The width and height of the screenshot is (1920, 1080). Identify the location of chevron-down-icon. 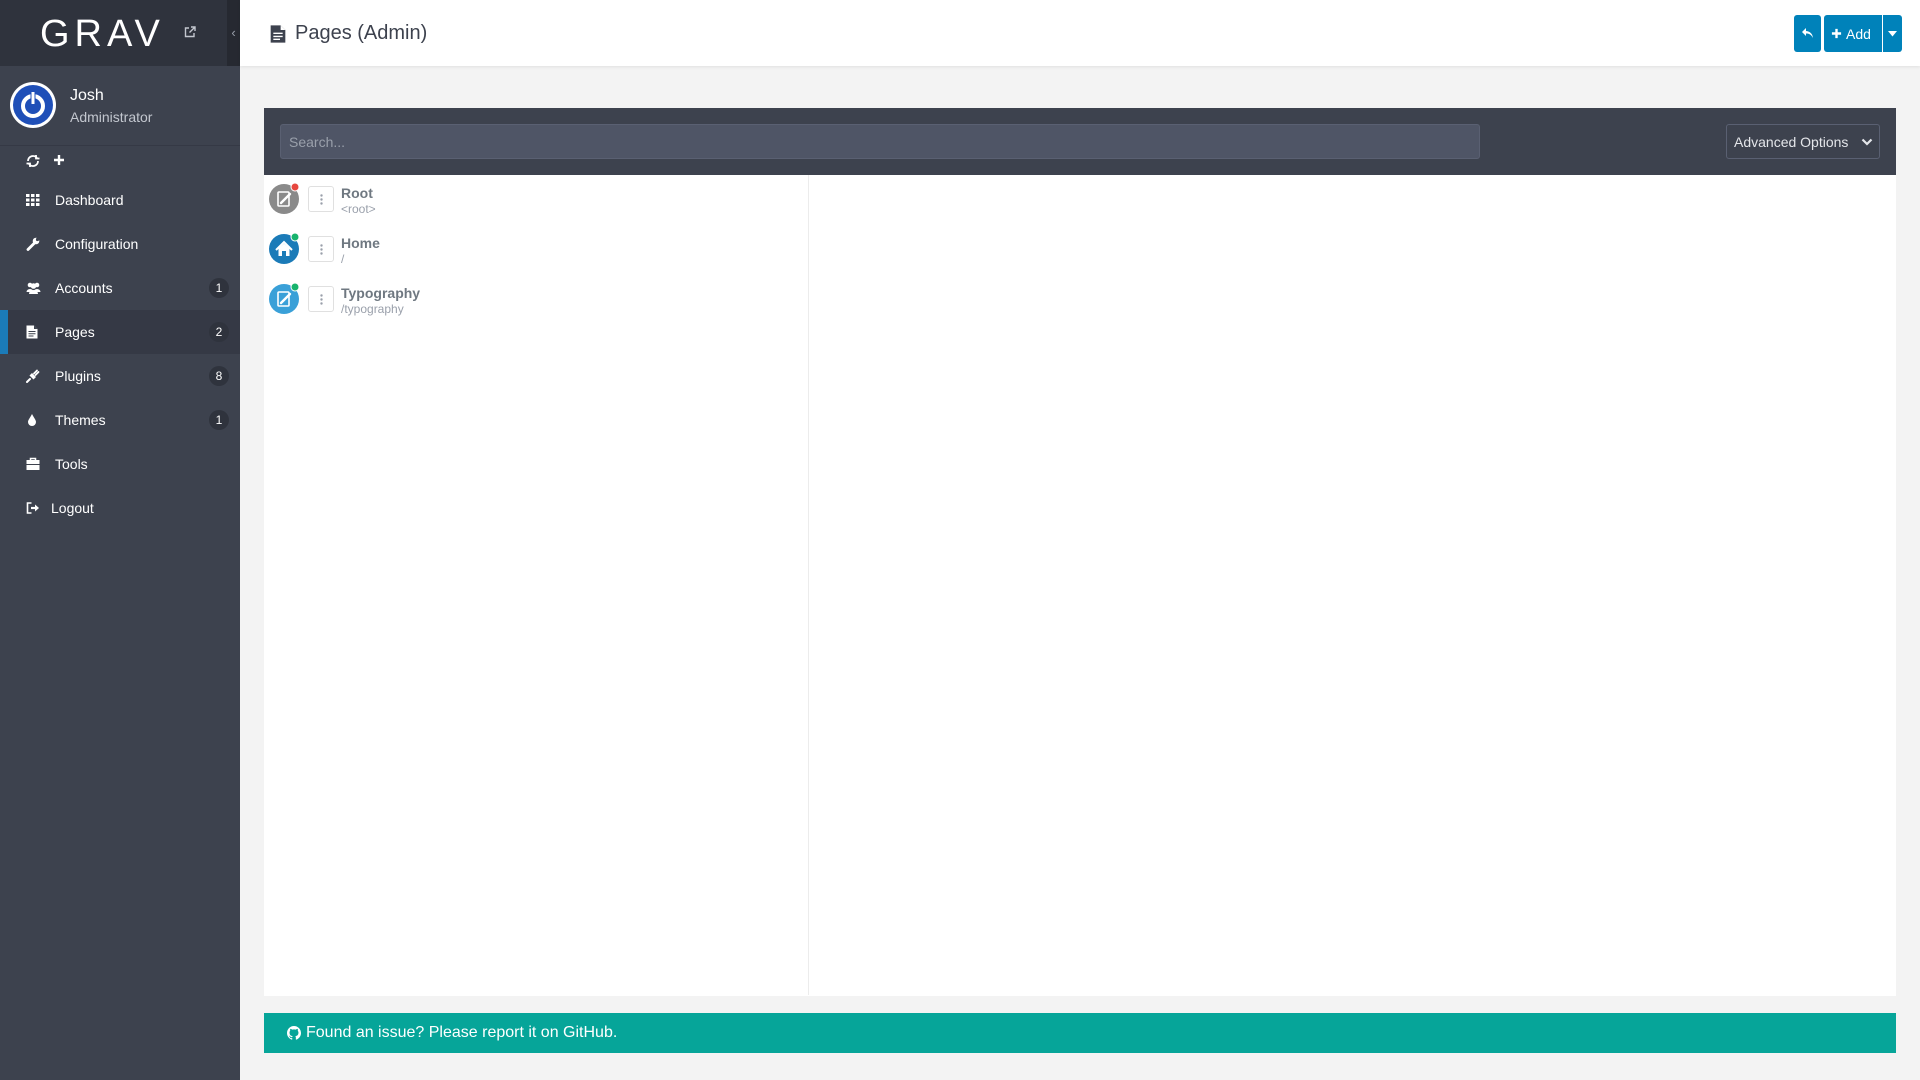
(1867, 142).